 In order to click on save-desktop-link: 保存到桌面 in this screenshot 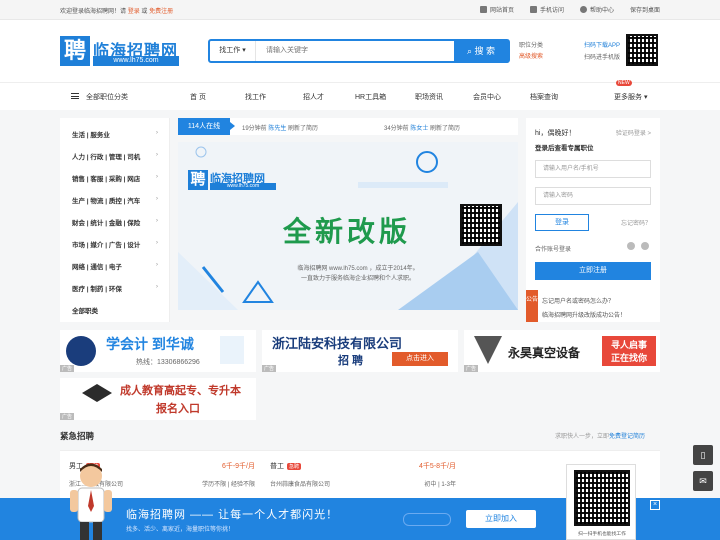, I will do `click(645, 9)`.